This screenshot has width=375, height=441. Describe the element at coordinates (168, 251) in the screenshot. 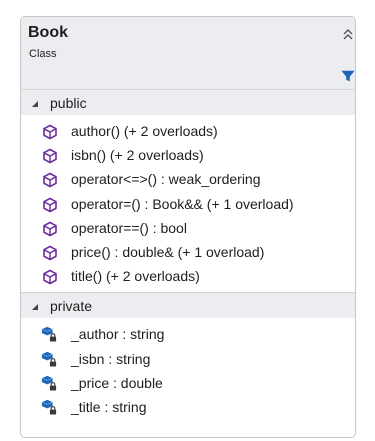

I see `member-text: price() : double& (+ 1 overload)` at that location.